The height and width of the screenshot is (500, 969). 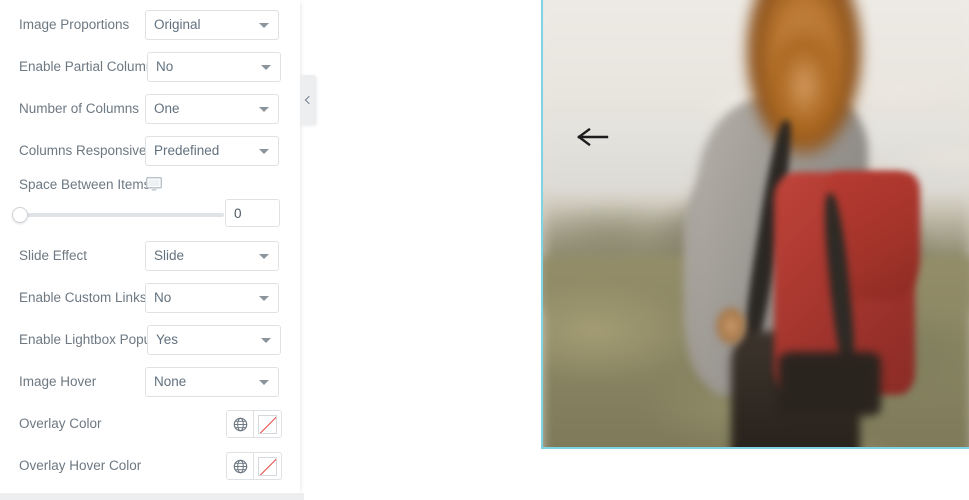 I want to click on chevron-left-icon, so click(x=309, y=100).